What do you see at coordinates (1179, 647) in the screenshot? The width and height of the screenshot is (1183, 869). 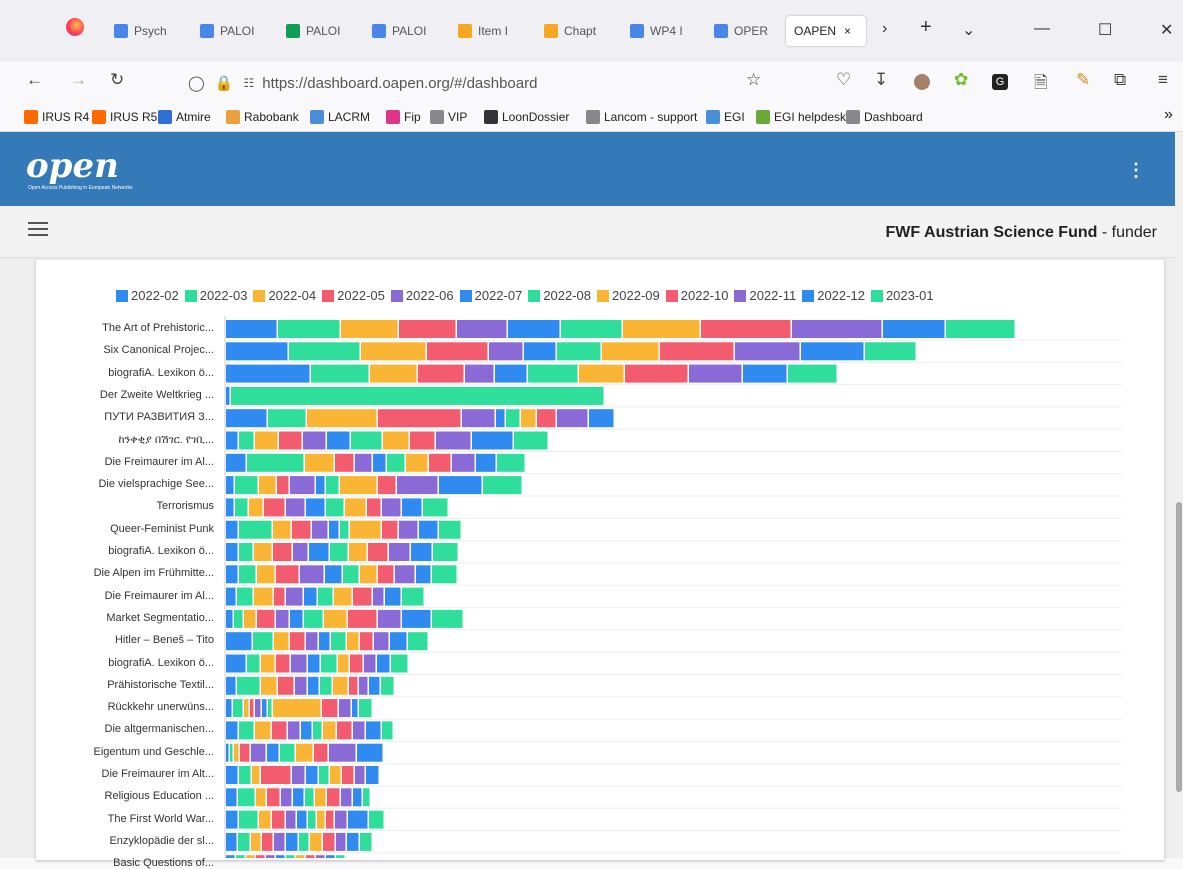 I see `scrollbar-thumb` at bounding box center [1179, 647].